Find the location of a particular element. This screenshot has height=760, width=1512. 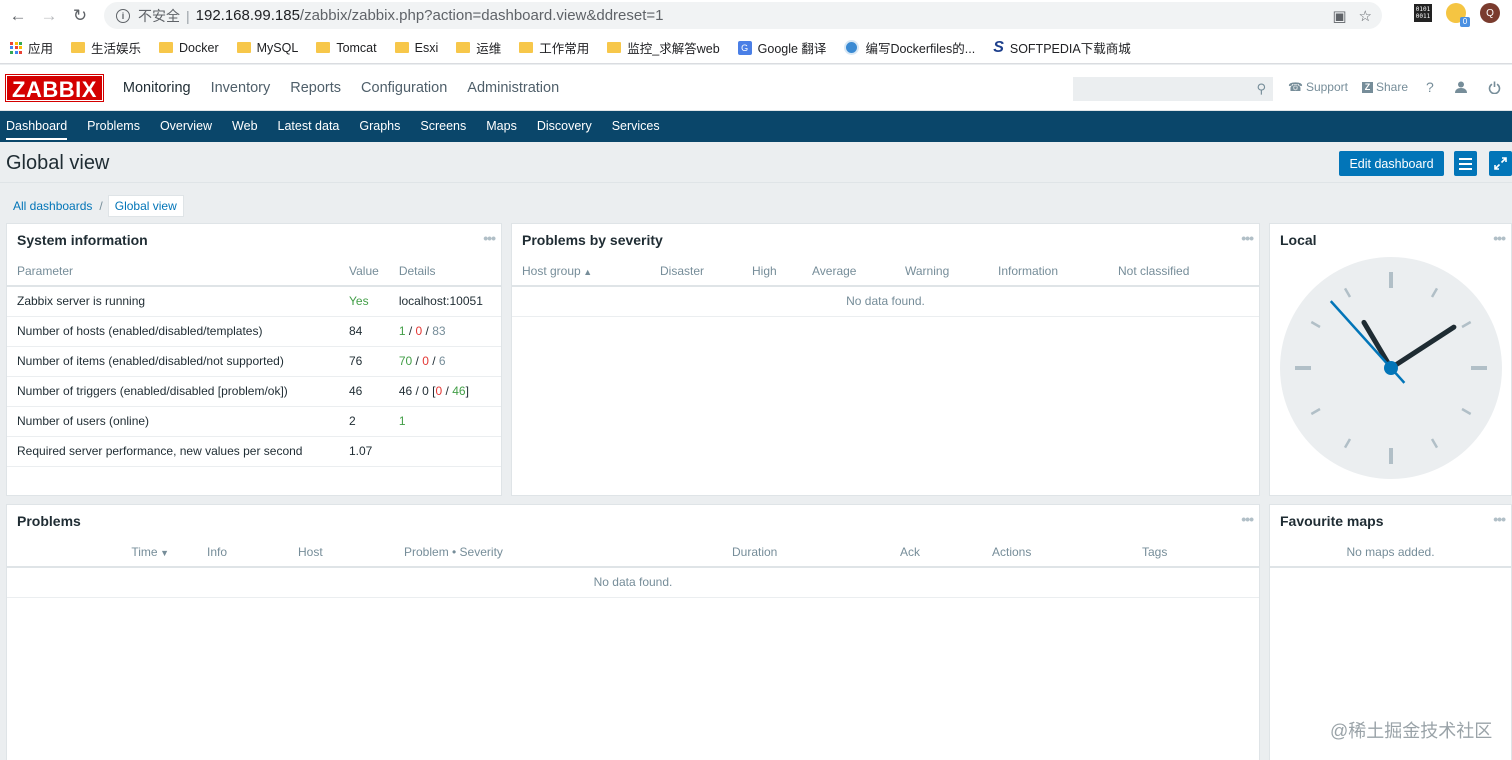

menu-reports: Reports is located at coordinates (315, 88).